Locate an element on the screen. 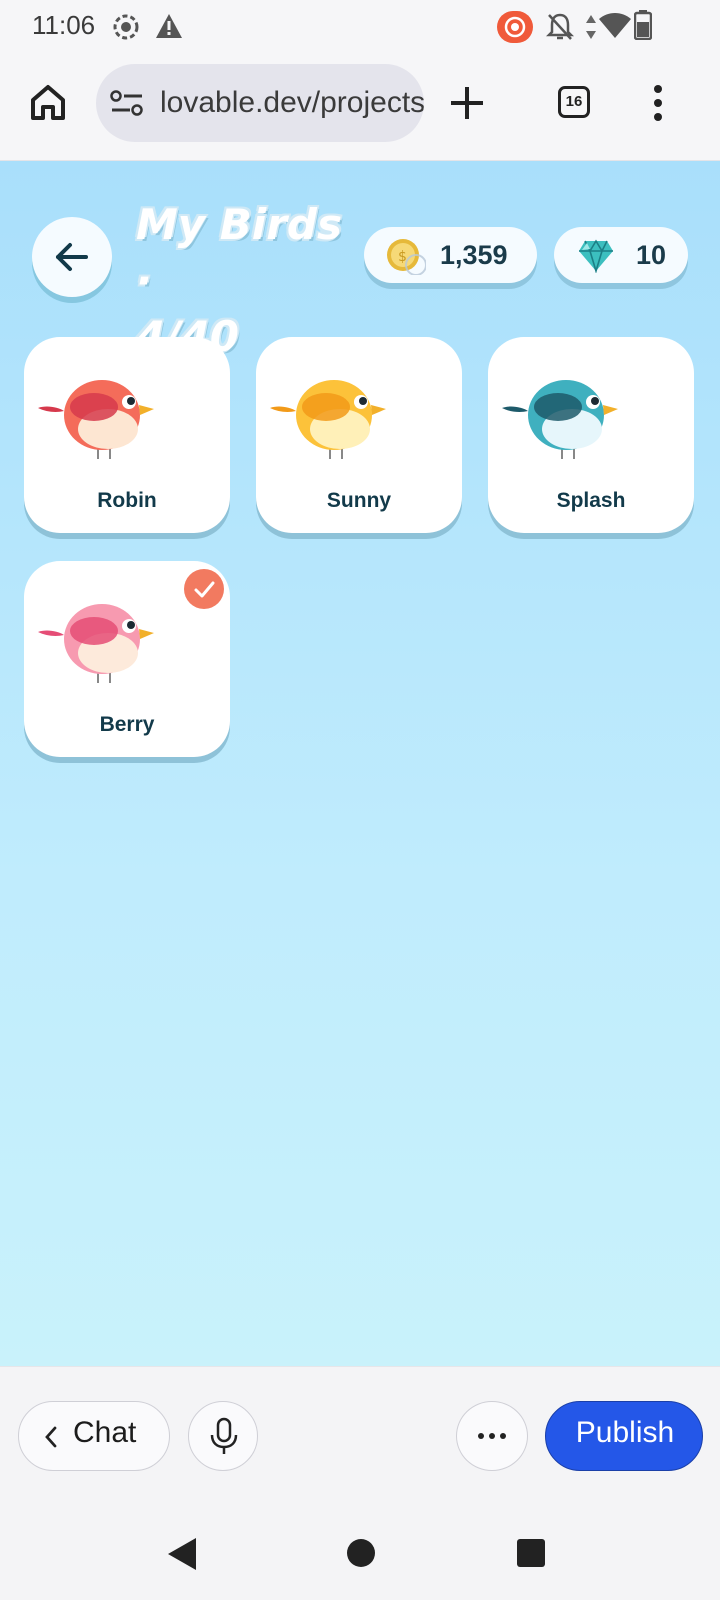 The image size is (720, 1600). tab-switcher-icon: 16 is located at coordinates (574, 102).